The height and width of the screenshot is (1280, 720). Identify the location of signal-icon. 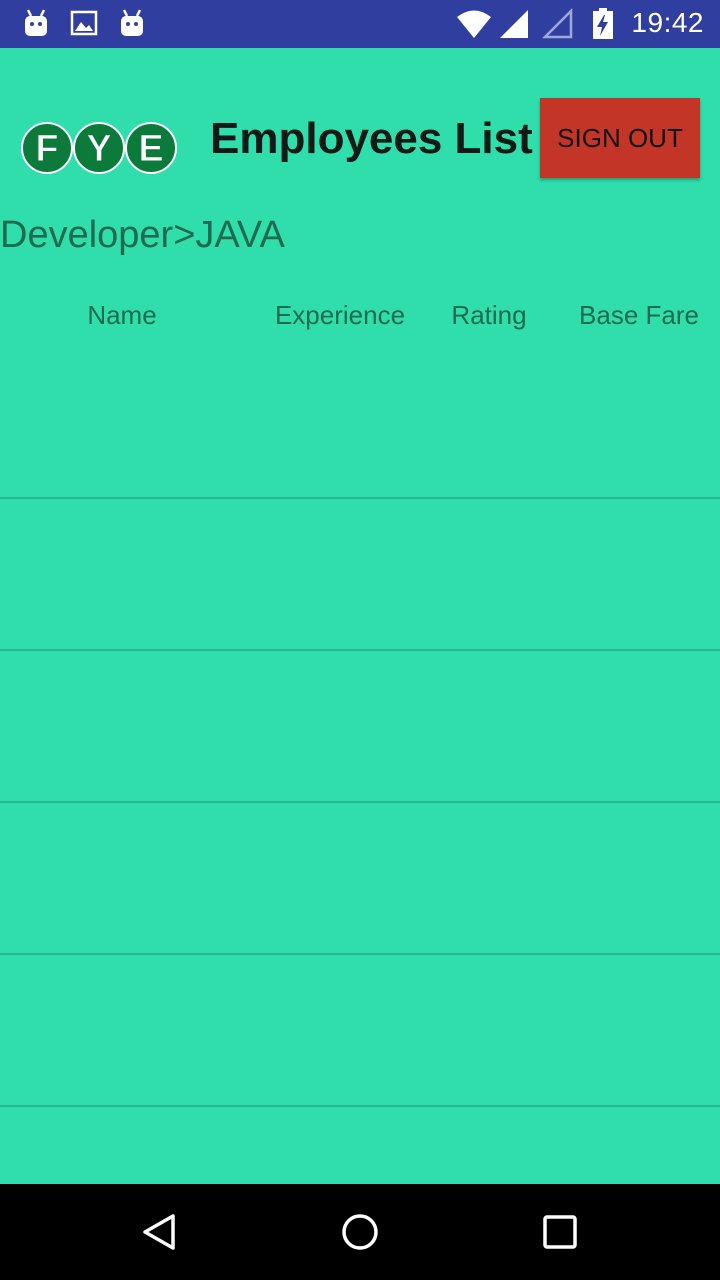
(514, 24).